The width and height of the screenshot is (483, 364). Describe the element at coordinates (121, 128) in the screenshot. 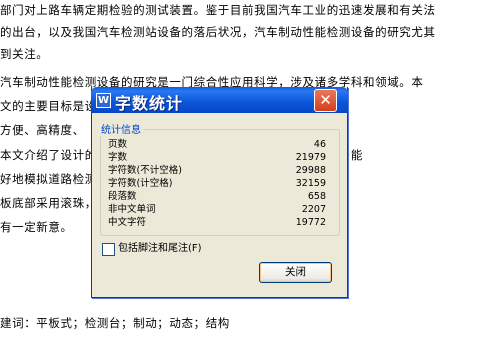

I see `statistics-group-title: 统计信息` at that location.